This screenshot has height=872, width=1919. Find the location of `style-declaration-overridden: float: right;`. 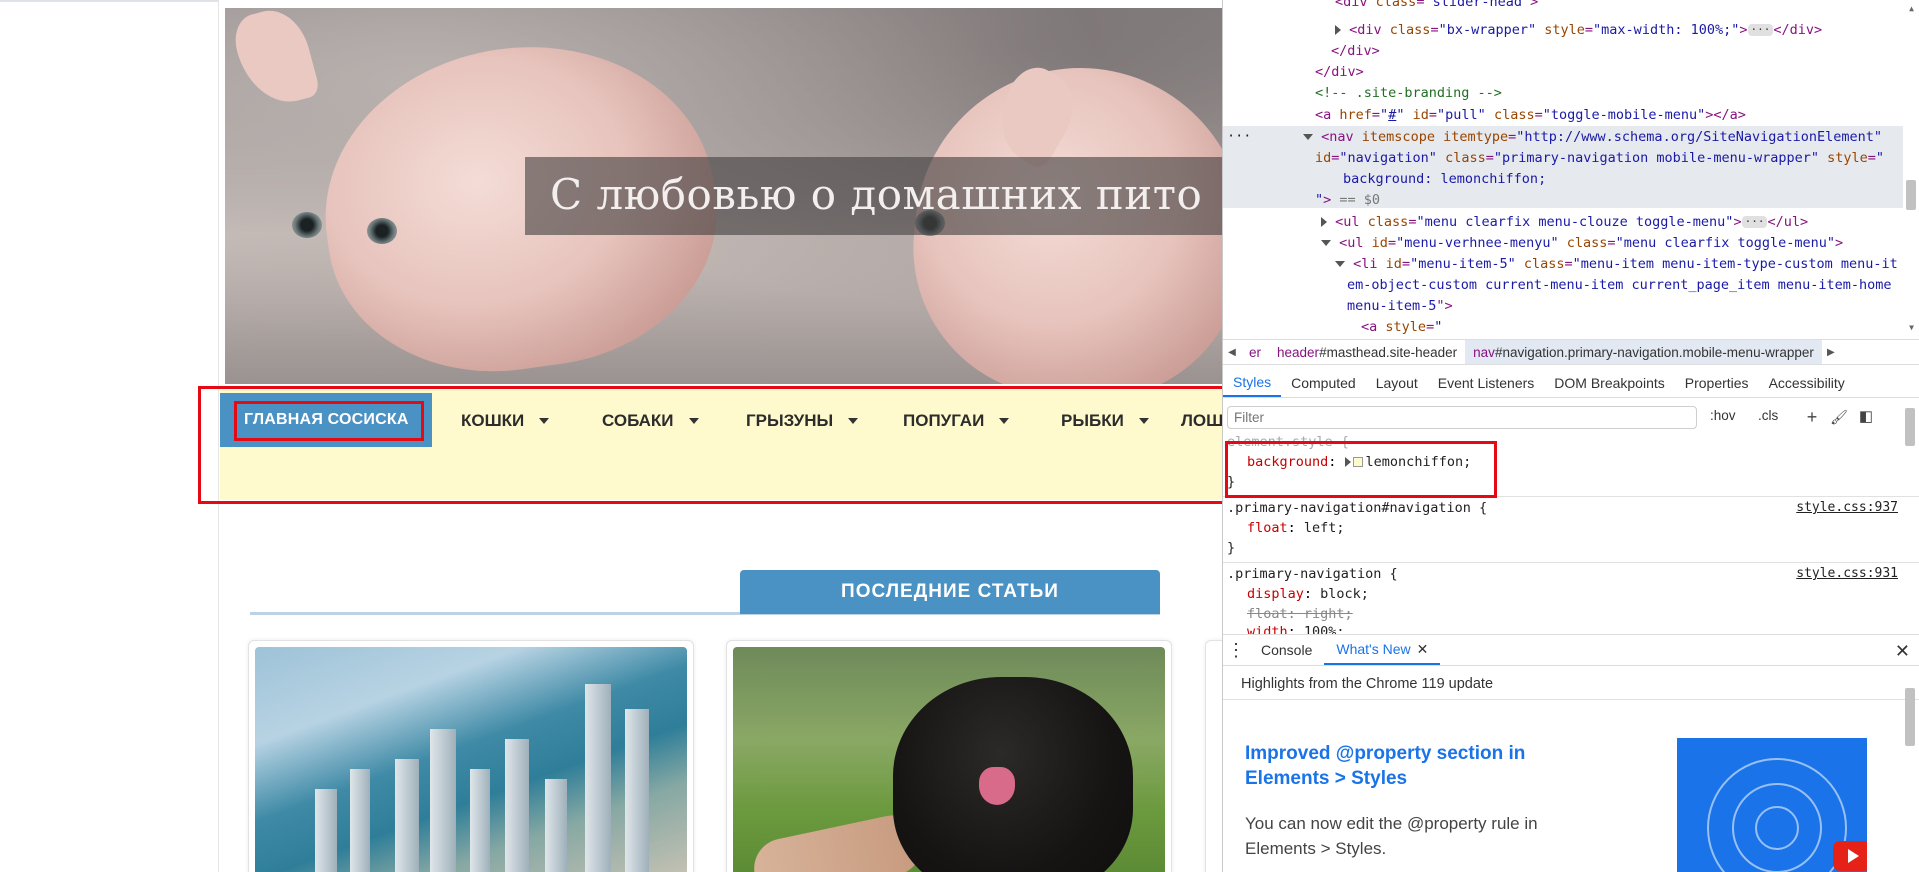

style-declaration-overridden: float: right; is located at coordinates (1300, 614).